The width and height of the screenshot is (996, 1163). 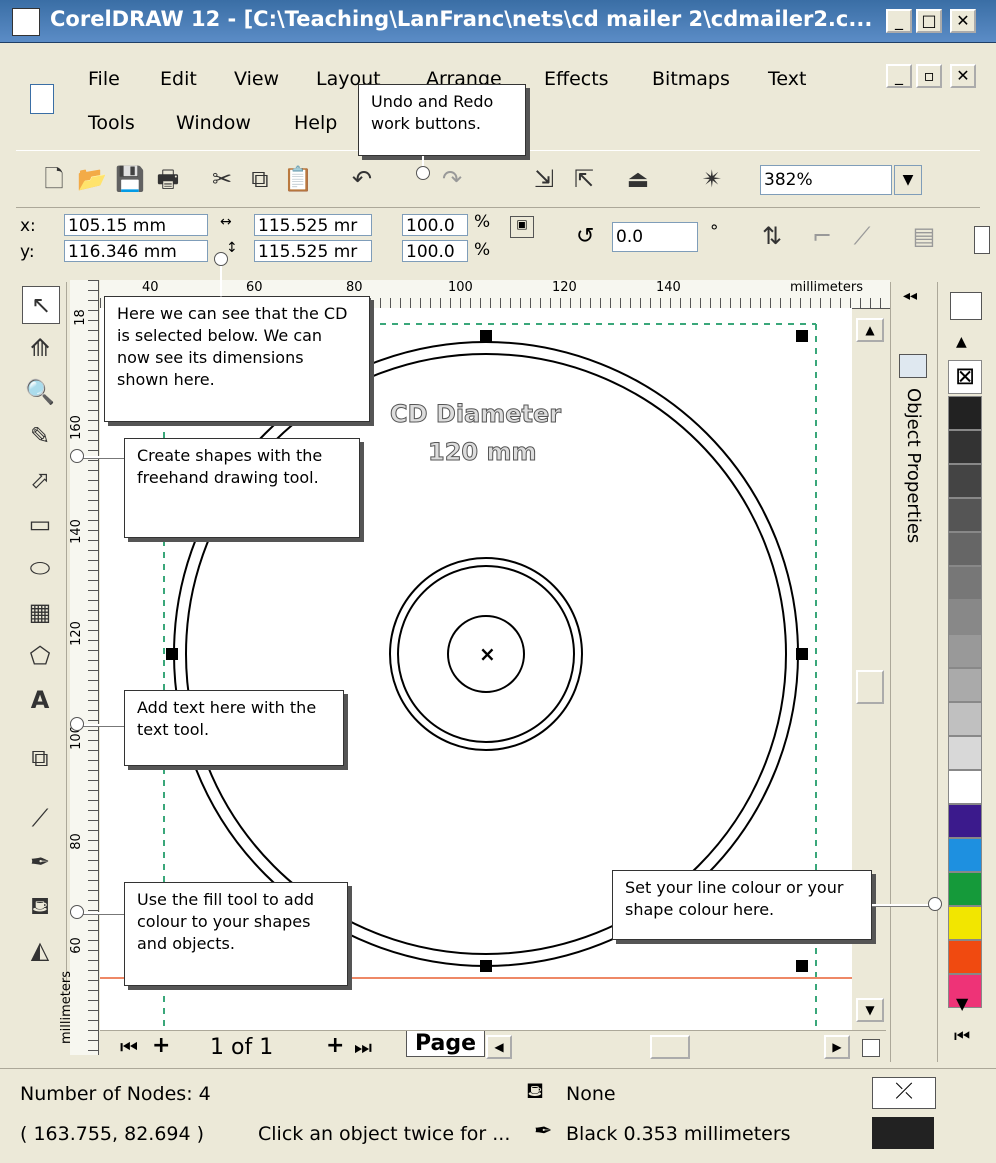 I want to click on collapse-docker-icon: ◂◂, so click(x=910, y=296).